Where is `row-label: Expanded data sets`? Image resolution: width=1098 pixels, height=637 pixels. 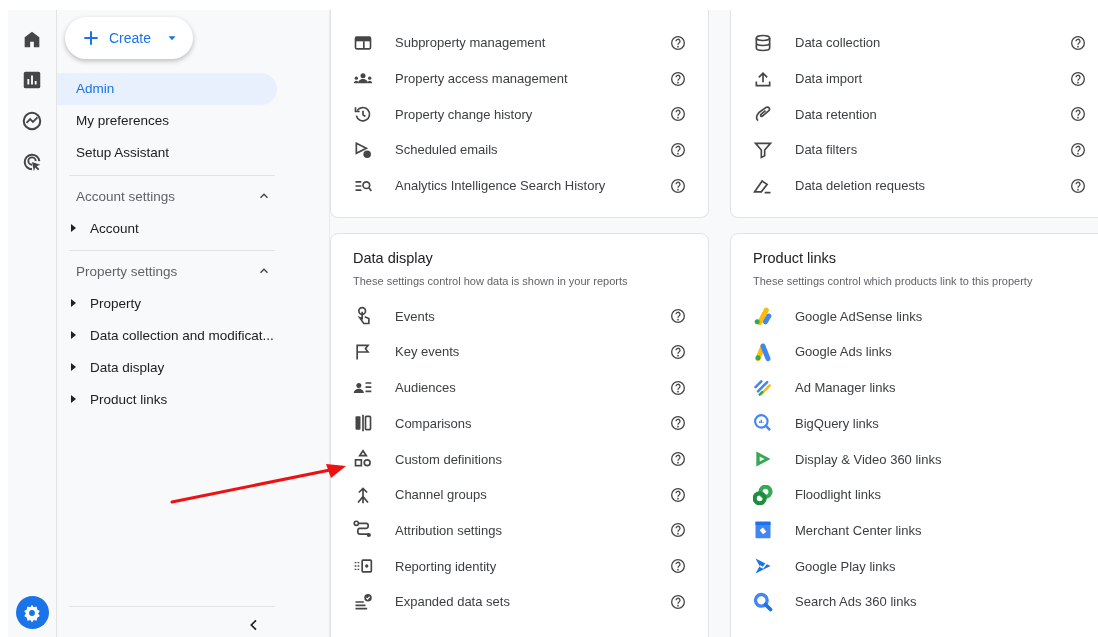
row-label: Expanded data sets is located at coordinates (453, 602).